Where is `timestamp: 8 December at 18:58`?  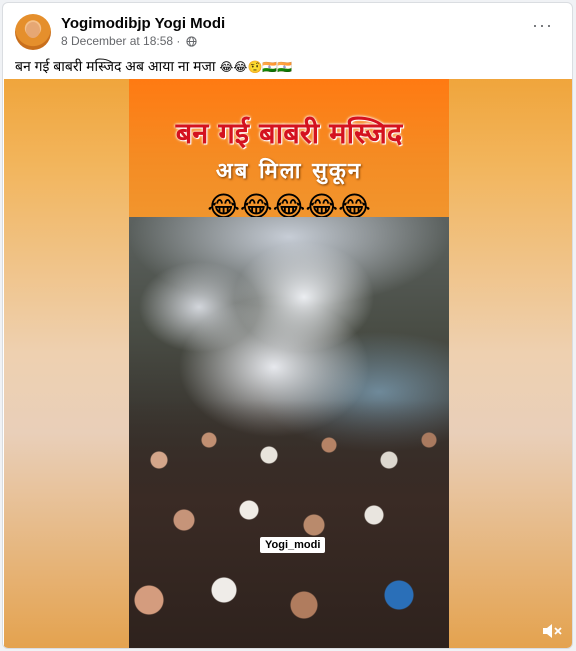
timestamp: 8 December at 18:58 is located at coordinates (117, 41).